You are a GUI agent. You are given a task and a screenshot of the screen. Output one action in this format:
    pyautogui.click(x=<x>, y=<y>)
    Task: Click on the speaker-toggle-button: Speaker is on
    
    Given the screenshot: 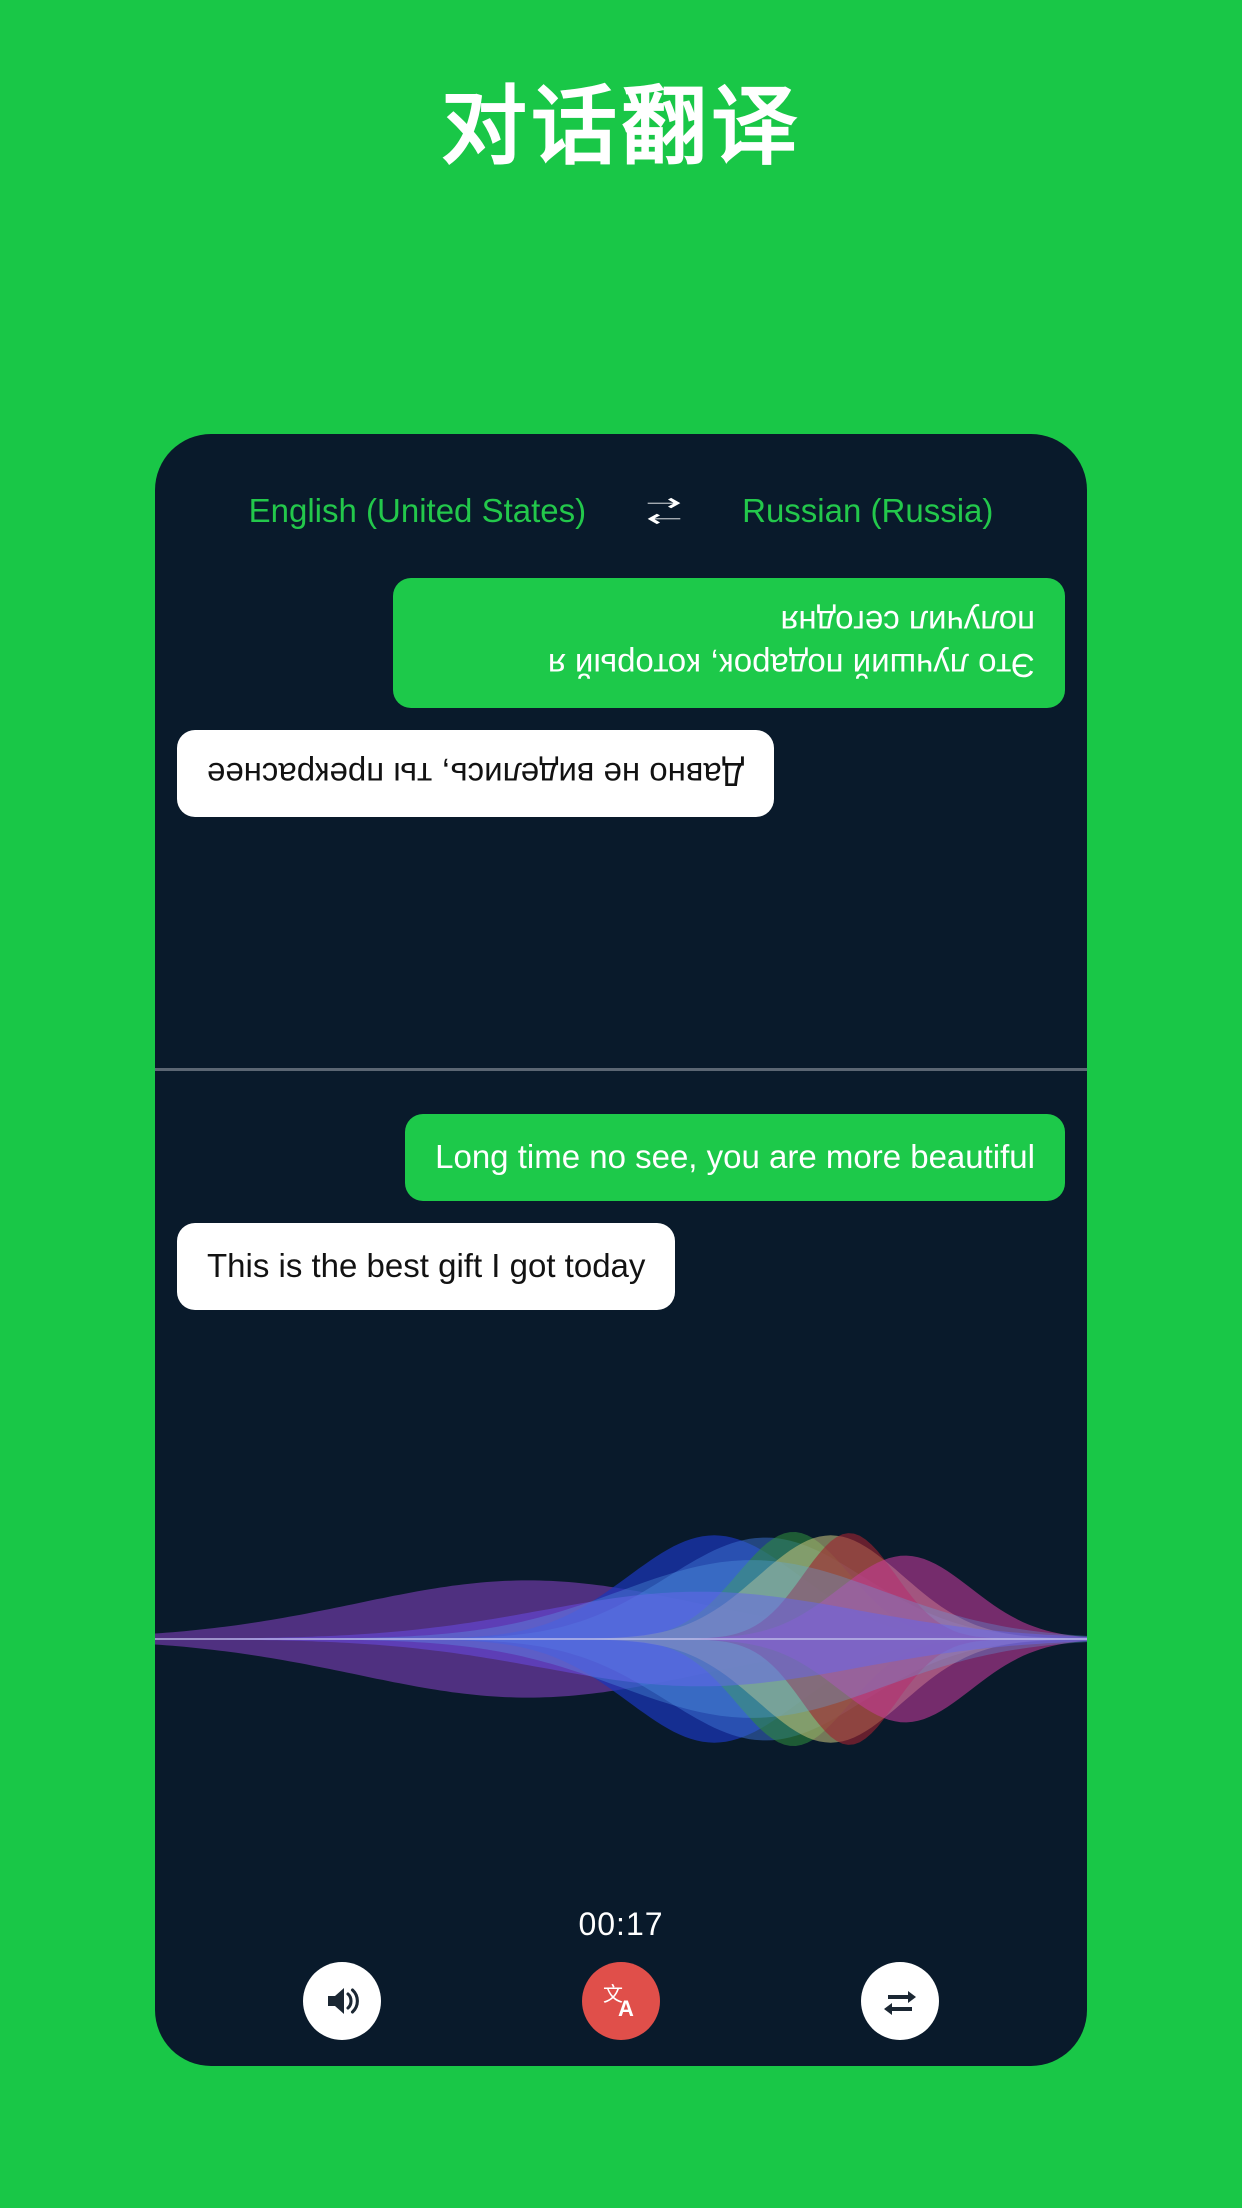 What is the action you would take?
    pyautogui.click(x=342, y=2014)
    